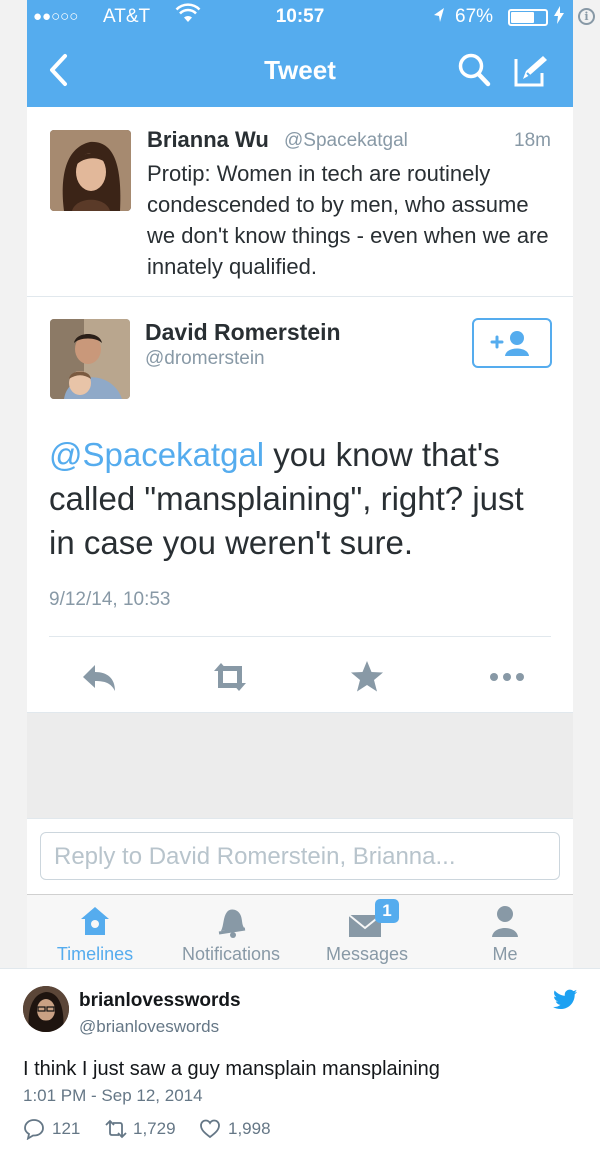 The height and width of the screenshot is (1155, 600). I want to click on favorite-star-icon, so click(367, 677).